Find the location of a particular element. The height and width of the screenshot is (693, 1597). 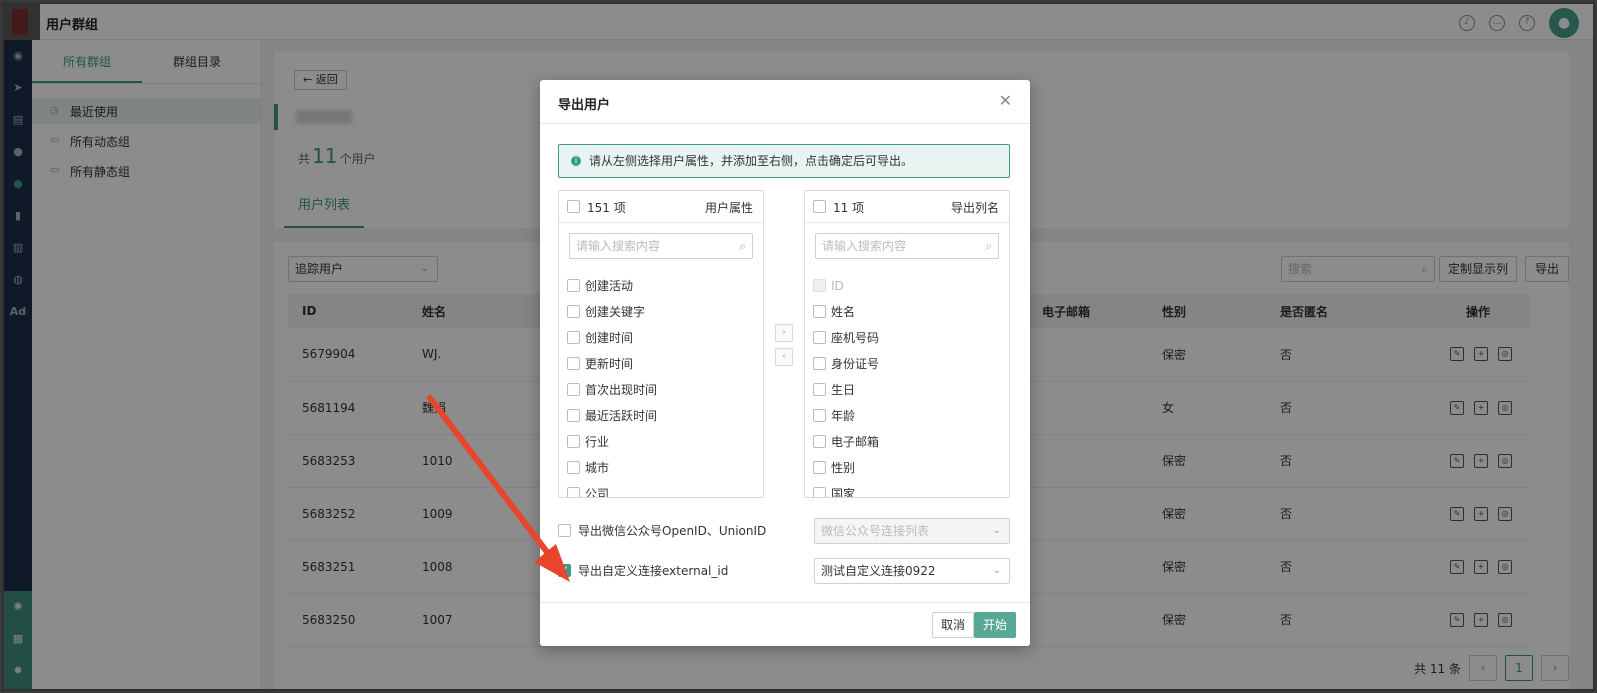

list-item: 电子邮箱 is located at coordinates (907, 442).